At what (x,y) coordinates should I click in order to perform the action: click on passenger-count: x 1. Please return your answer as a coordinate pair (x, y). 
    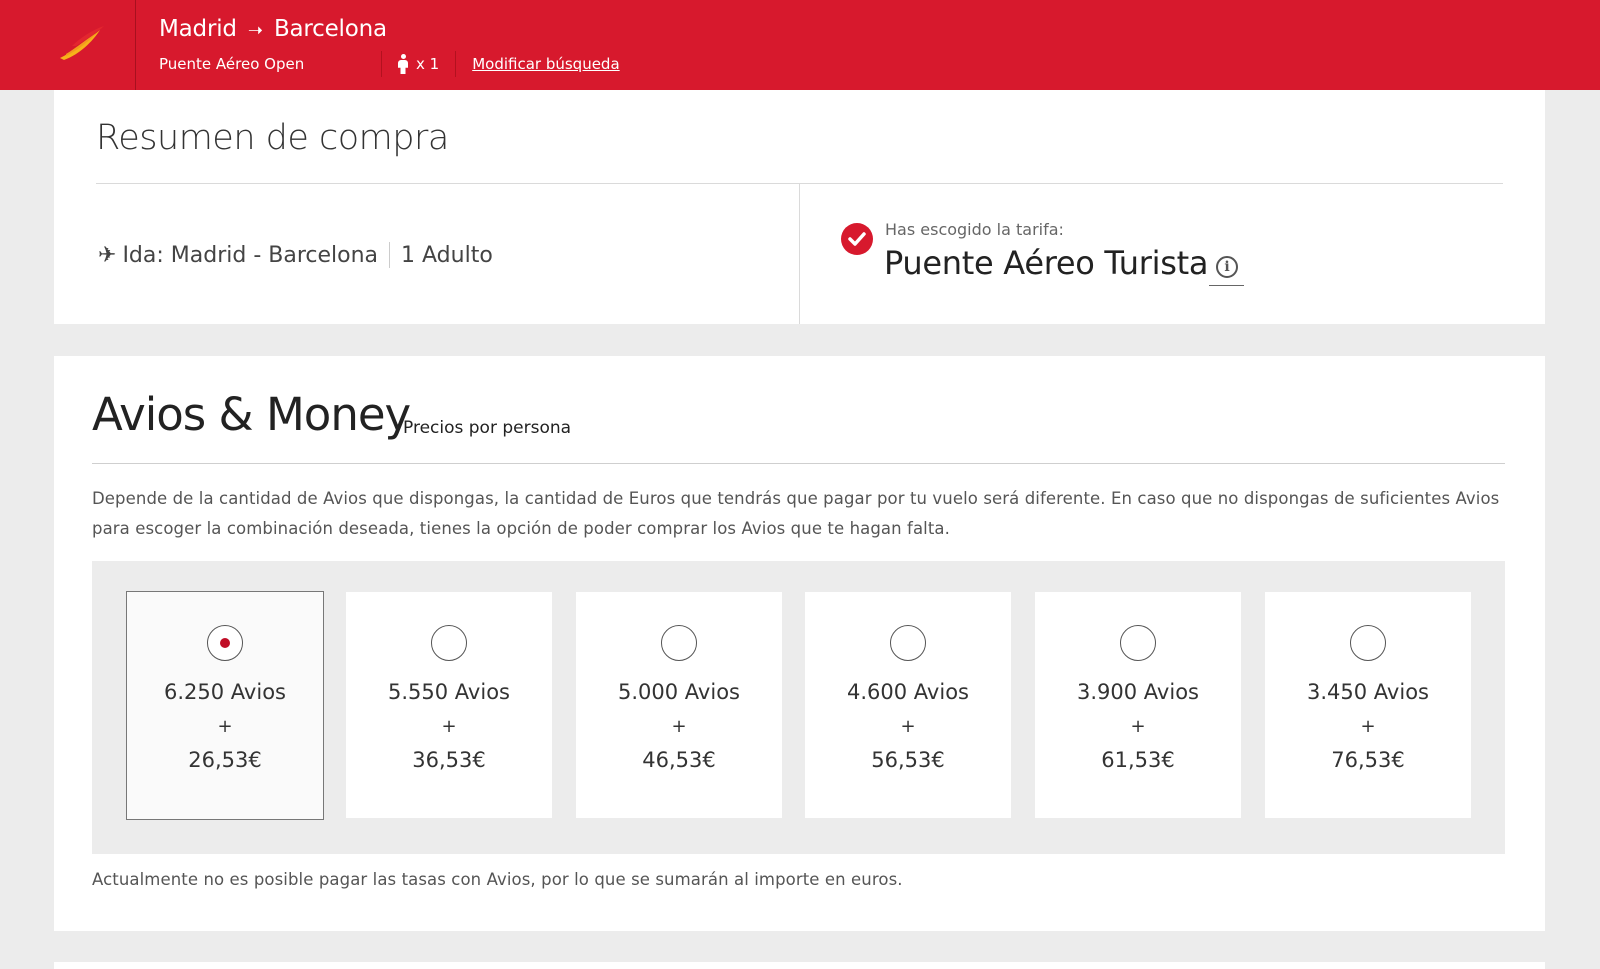
    Looking at the image, I should click on (418, 64).